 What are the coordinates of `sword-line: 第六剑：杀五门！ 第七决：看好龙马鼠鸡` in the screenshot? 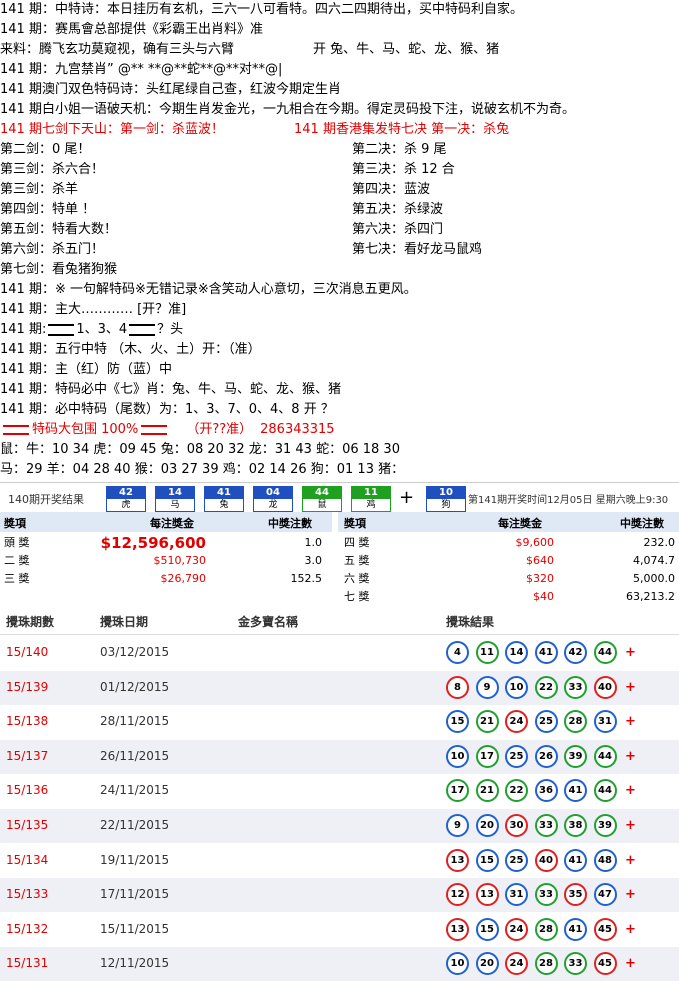 It's located at (241, 250).